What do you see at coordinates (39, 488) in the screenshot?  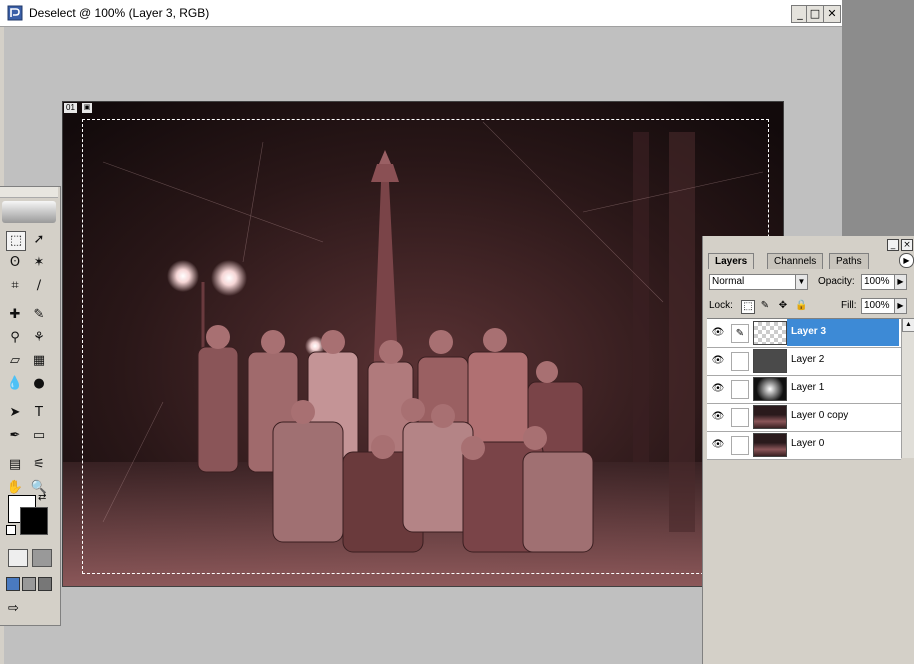 I see `zoom-icon: 🔍` at bounding box center [39, 488].